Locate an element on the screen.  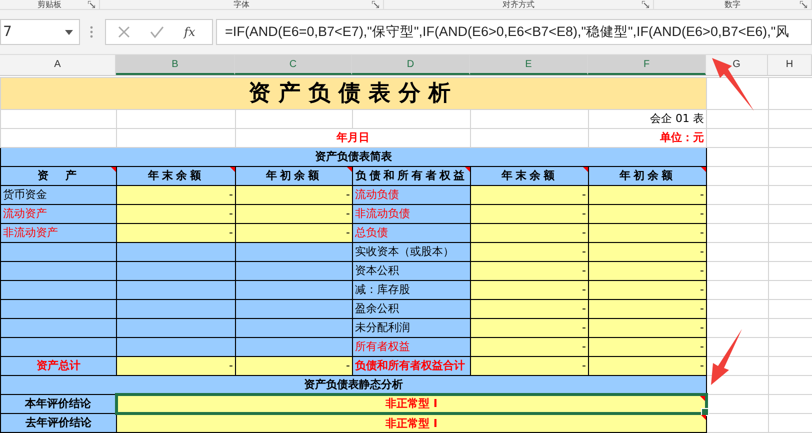
date-label: 年月日 is located at coordinates (353, 137).